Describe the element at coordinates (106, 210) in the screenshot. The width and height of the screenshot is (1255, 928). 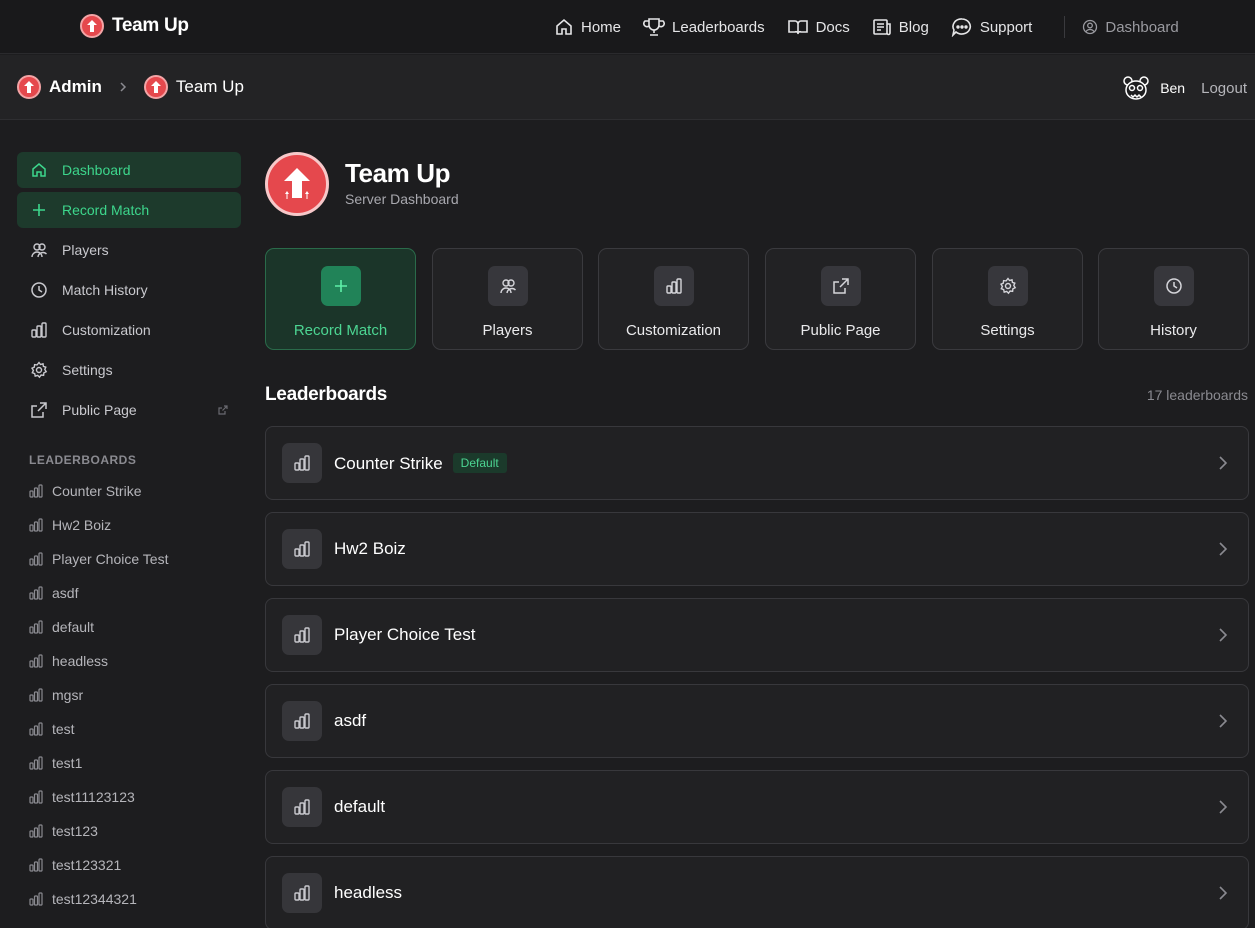
I see `sidebar-item-label: Record Match` at that location.